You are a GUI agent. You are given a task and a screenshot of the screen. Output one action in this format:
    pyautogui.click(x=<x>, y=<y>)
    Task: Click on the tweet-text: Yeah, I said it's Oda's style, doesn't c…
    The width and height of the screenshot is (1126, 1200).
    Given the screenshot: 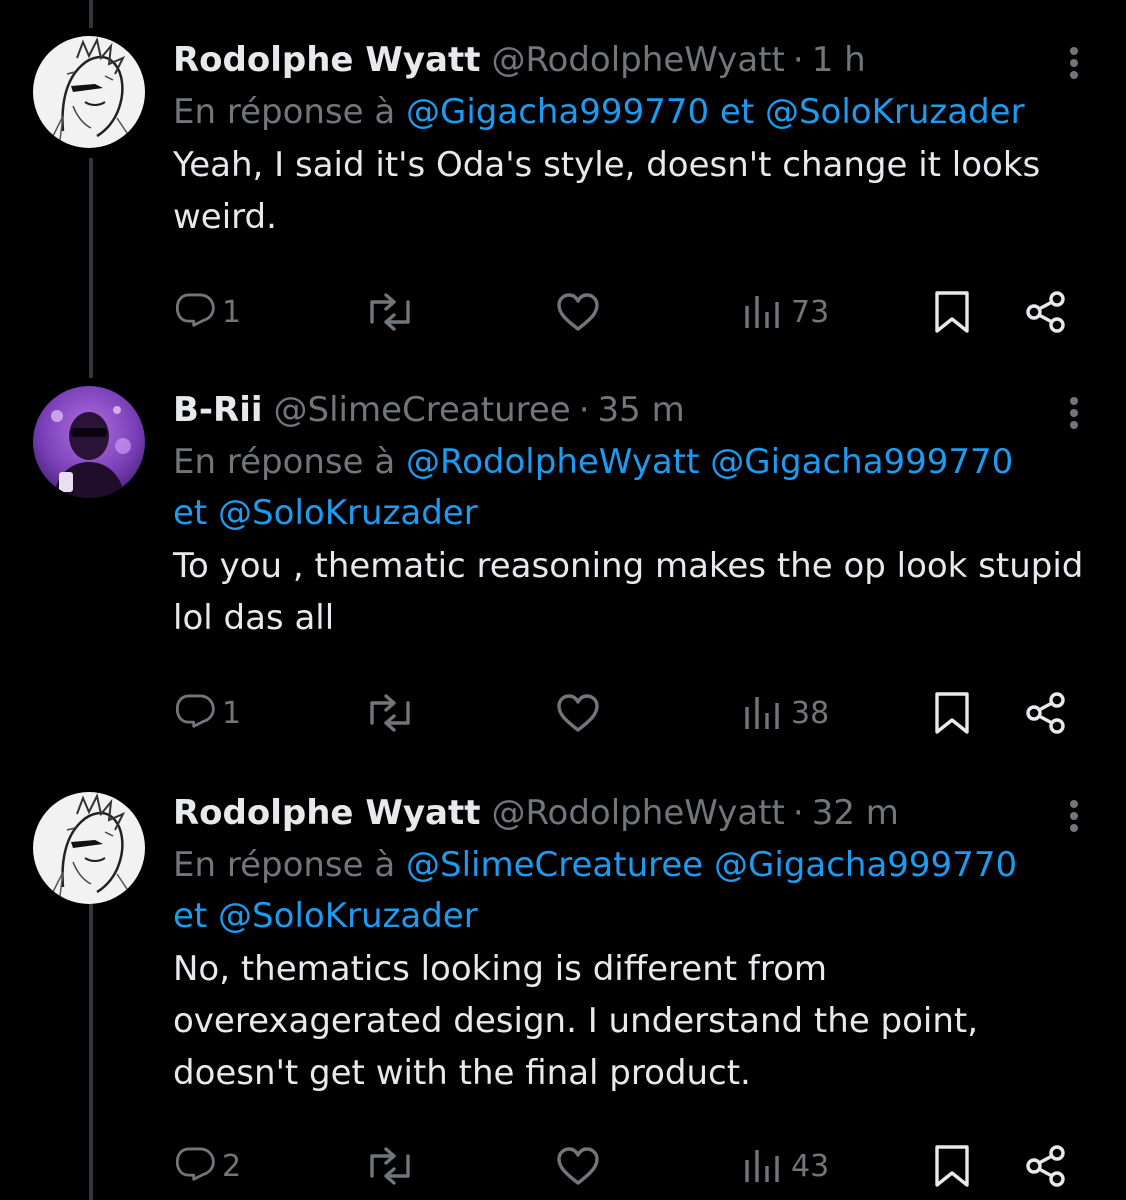 What is the action you would take?
    pyautogui.click(x=607, y=191)
    